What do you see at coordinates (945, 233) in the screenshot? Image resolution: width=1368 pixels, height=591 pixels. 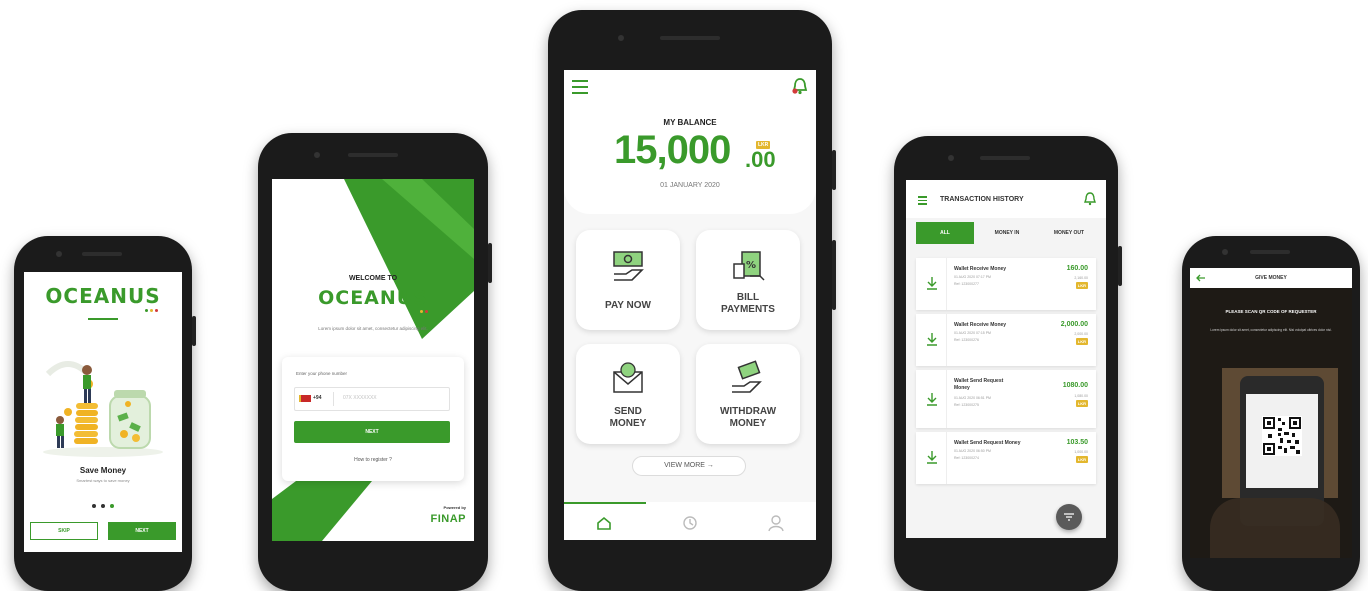 I see `tab-all: ALL` at bounding box center [945, 233].